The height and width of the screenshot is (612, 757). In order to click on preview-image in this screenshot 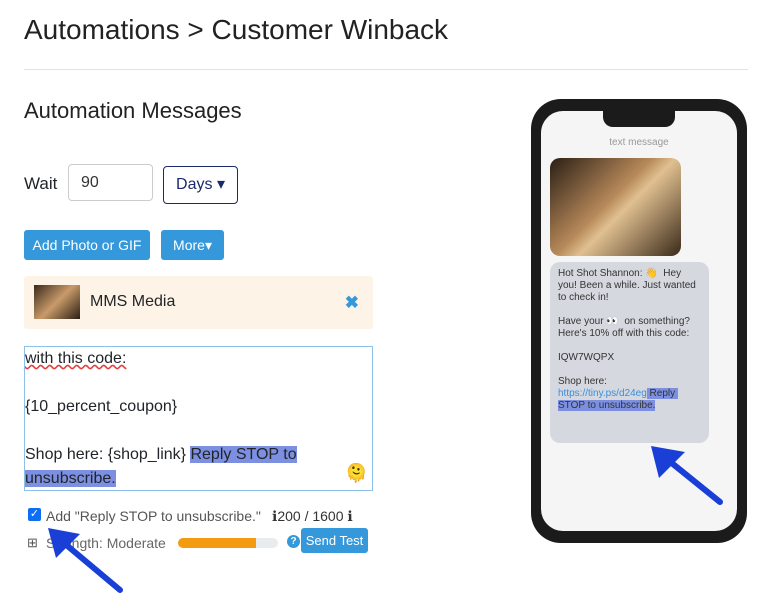, I will do `click(615, 207)`.